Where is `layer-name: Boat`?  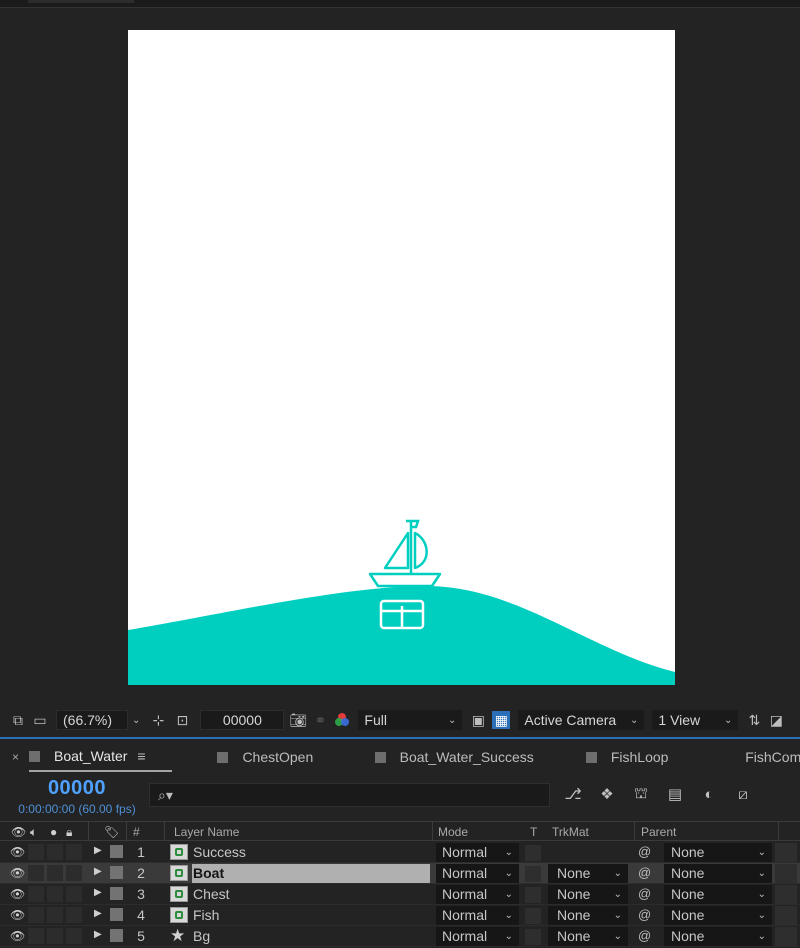 layer-name: Boat is located at coordinates (311, 873).